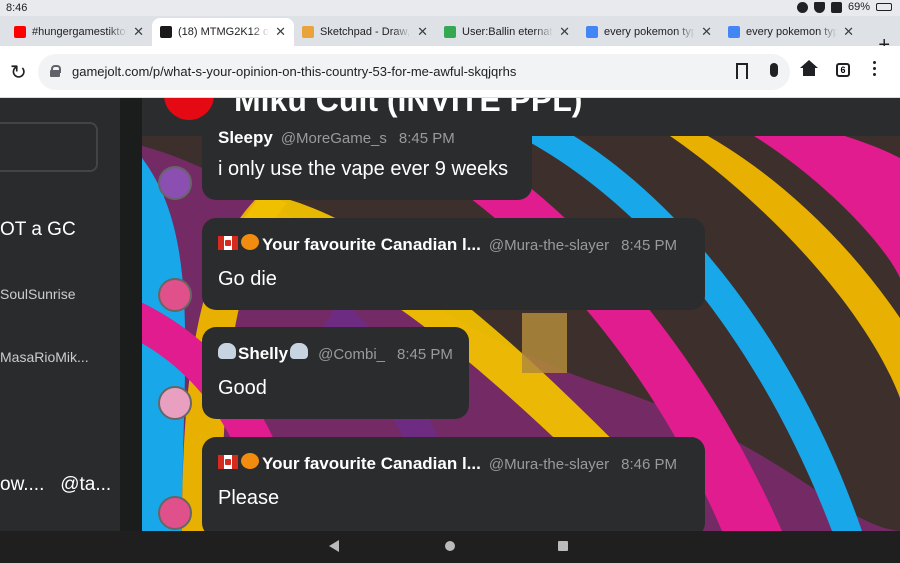 The width and height of the screenshot is (900, 563). What do you see at coordinates (49, 147) in the screenshot?
I see `sidebar-search-input` at bounding box center [49, 147].